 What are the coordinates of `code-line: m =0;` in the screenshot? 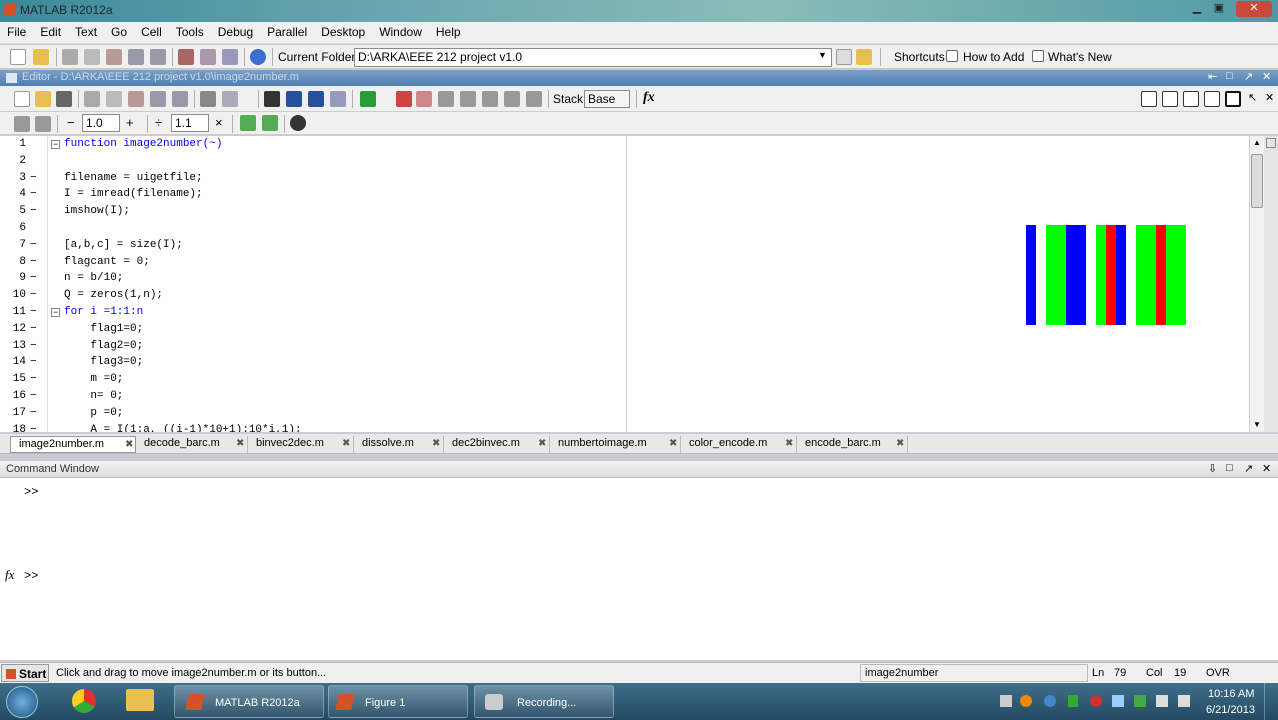 It's located at (93, 379).